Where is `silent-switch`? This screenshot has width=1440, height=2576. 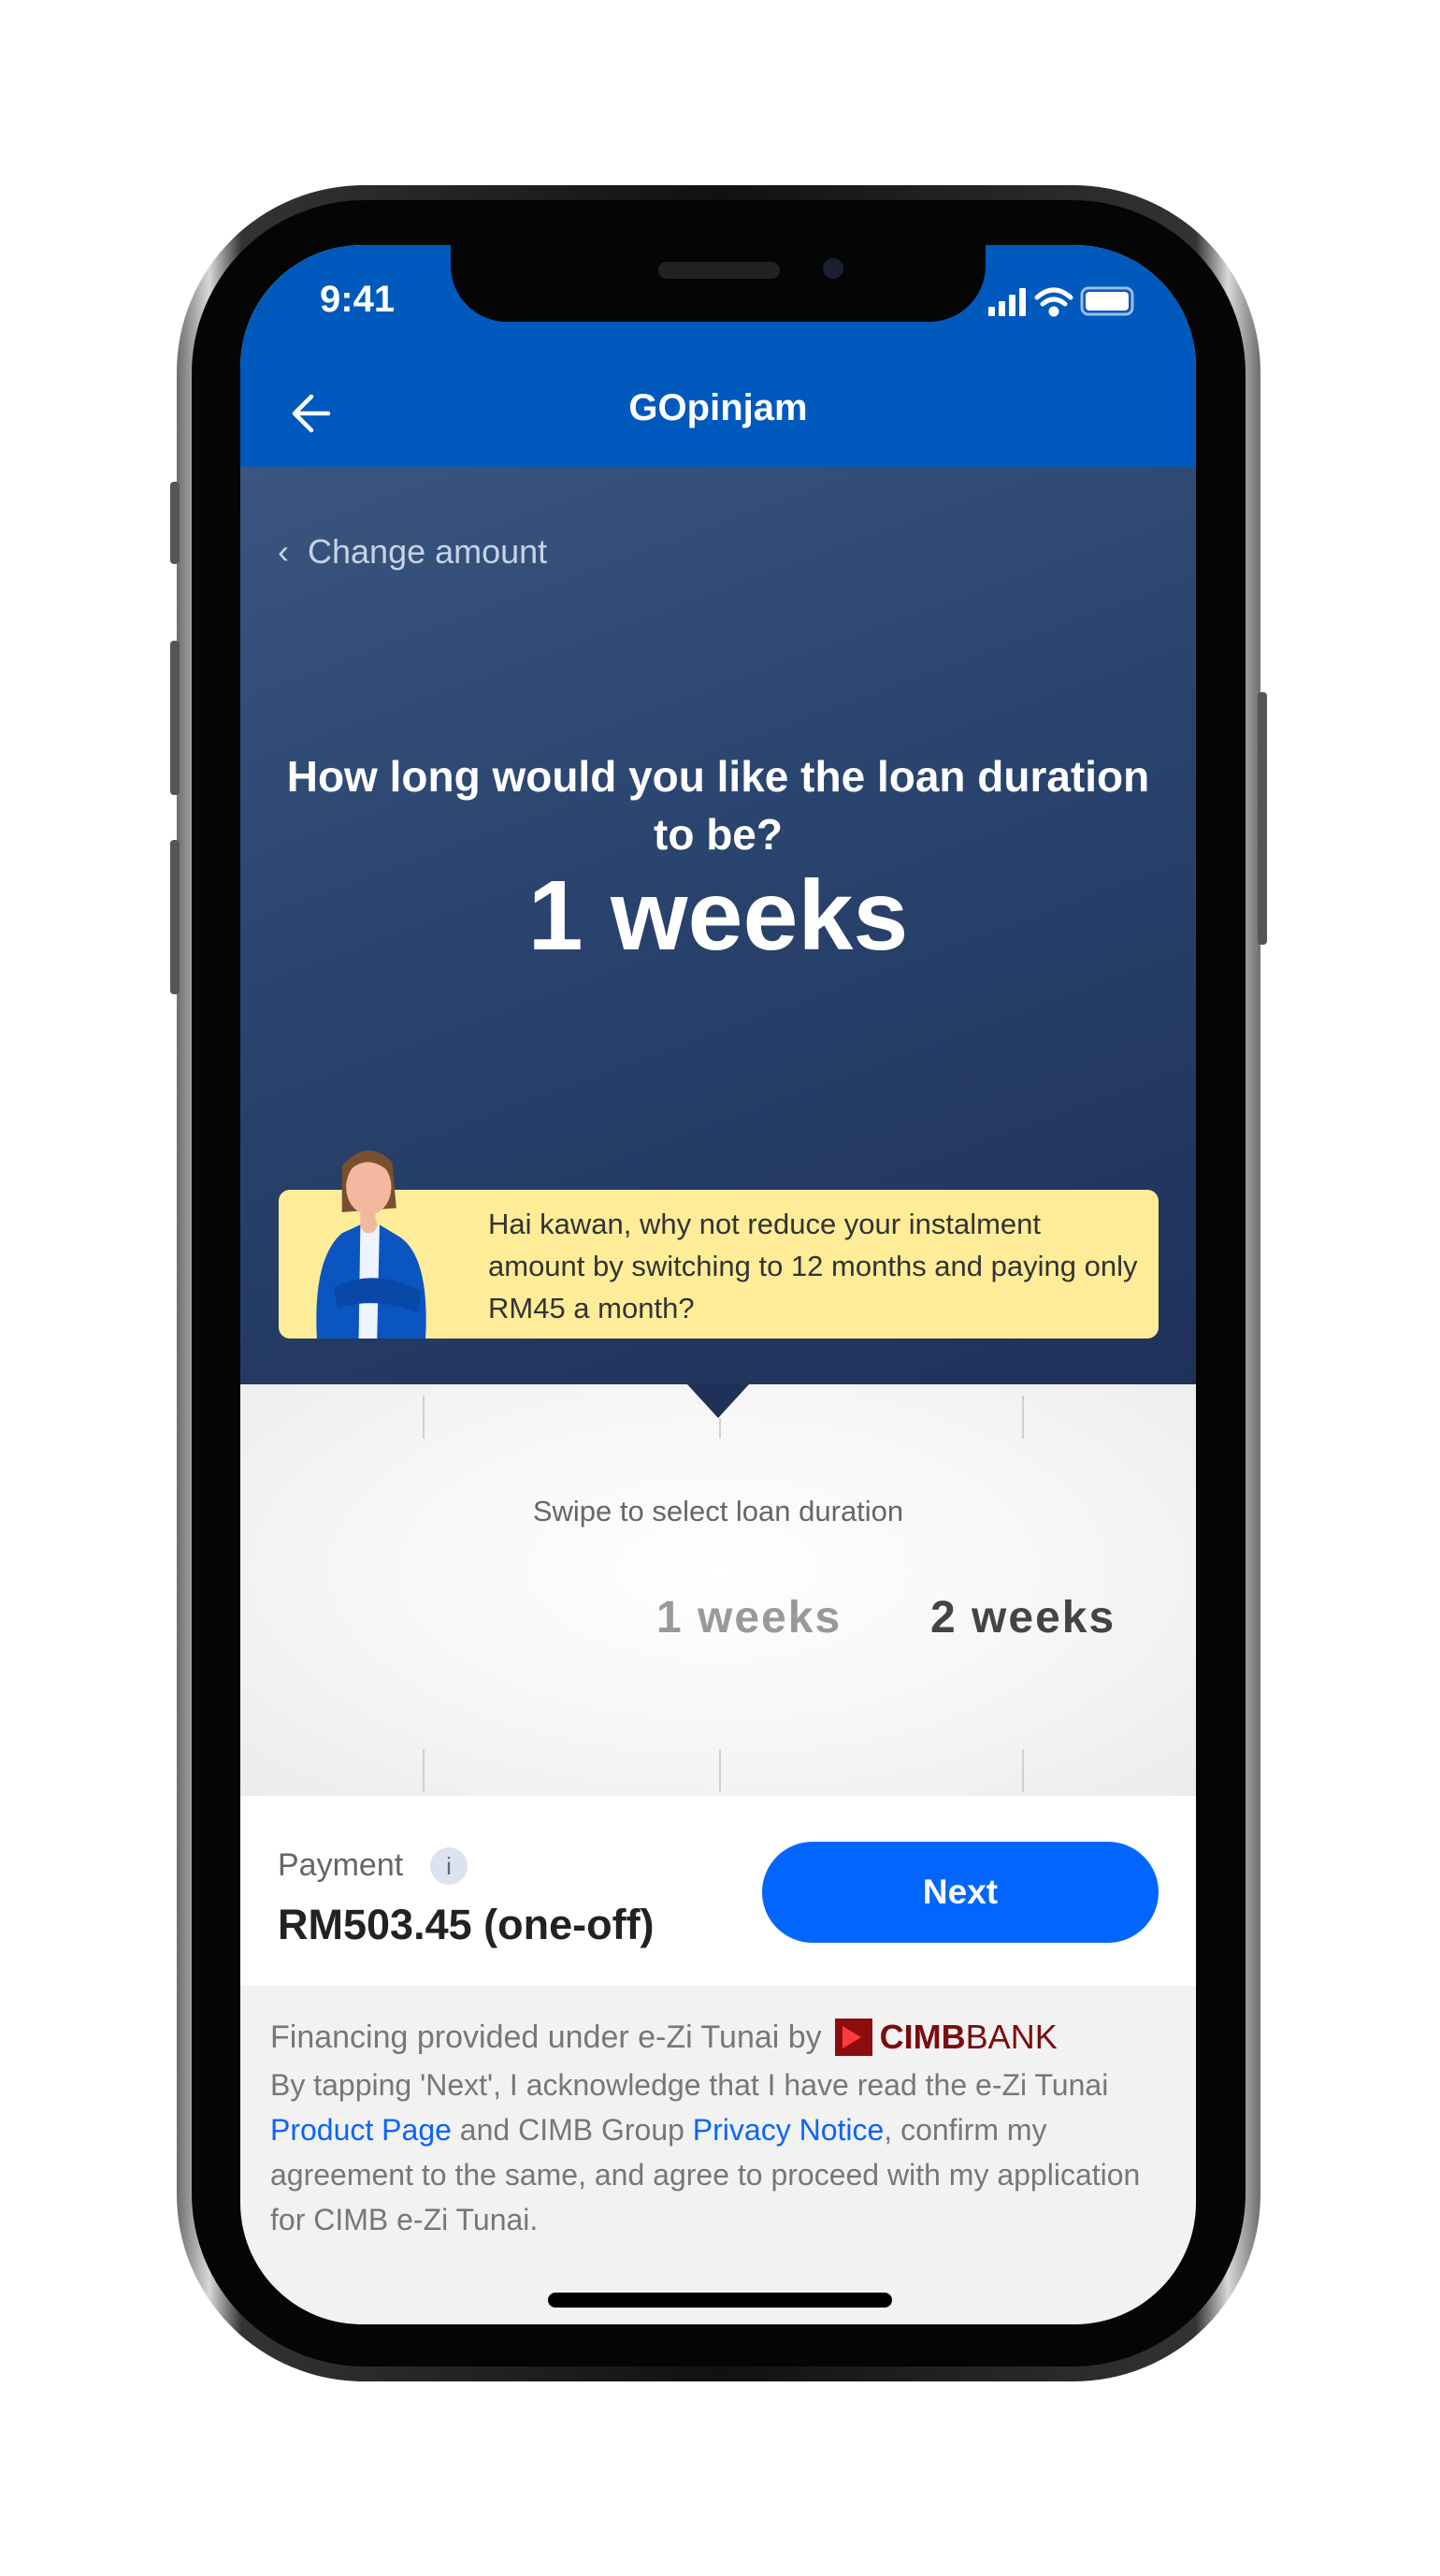 silent-switch is located at coordinates (175, 523).